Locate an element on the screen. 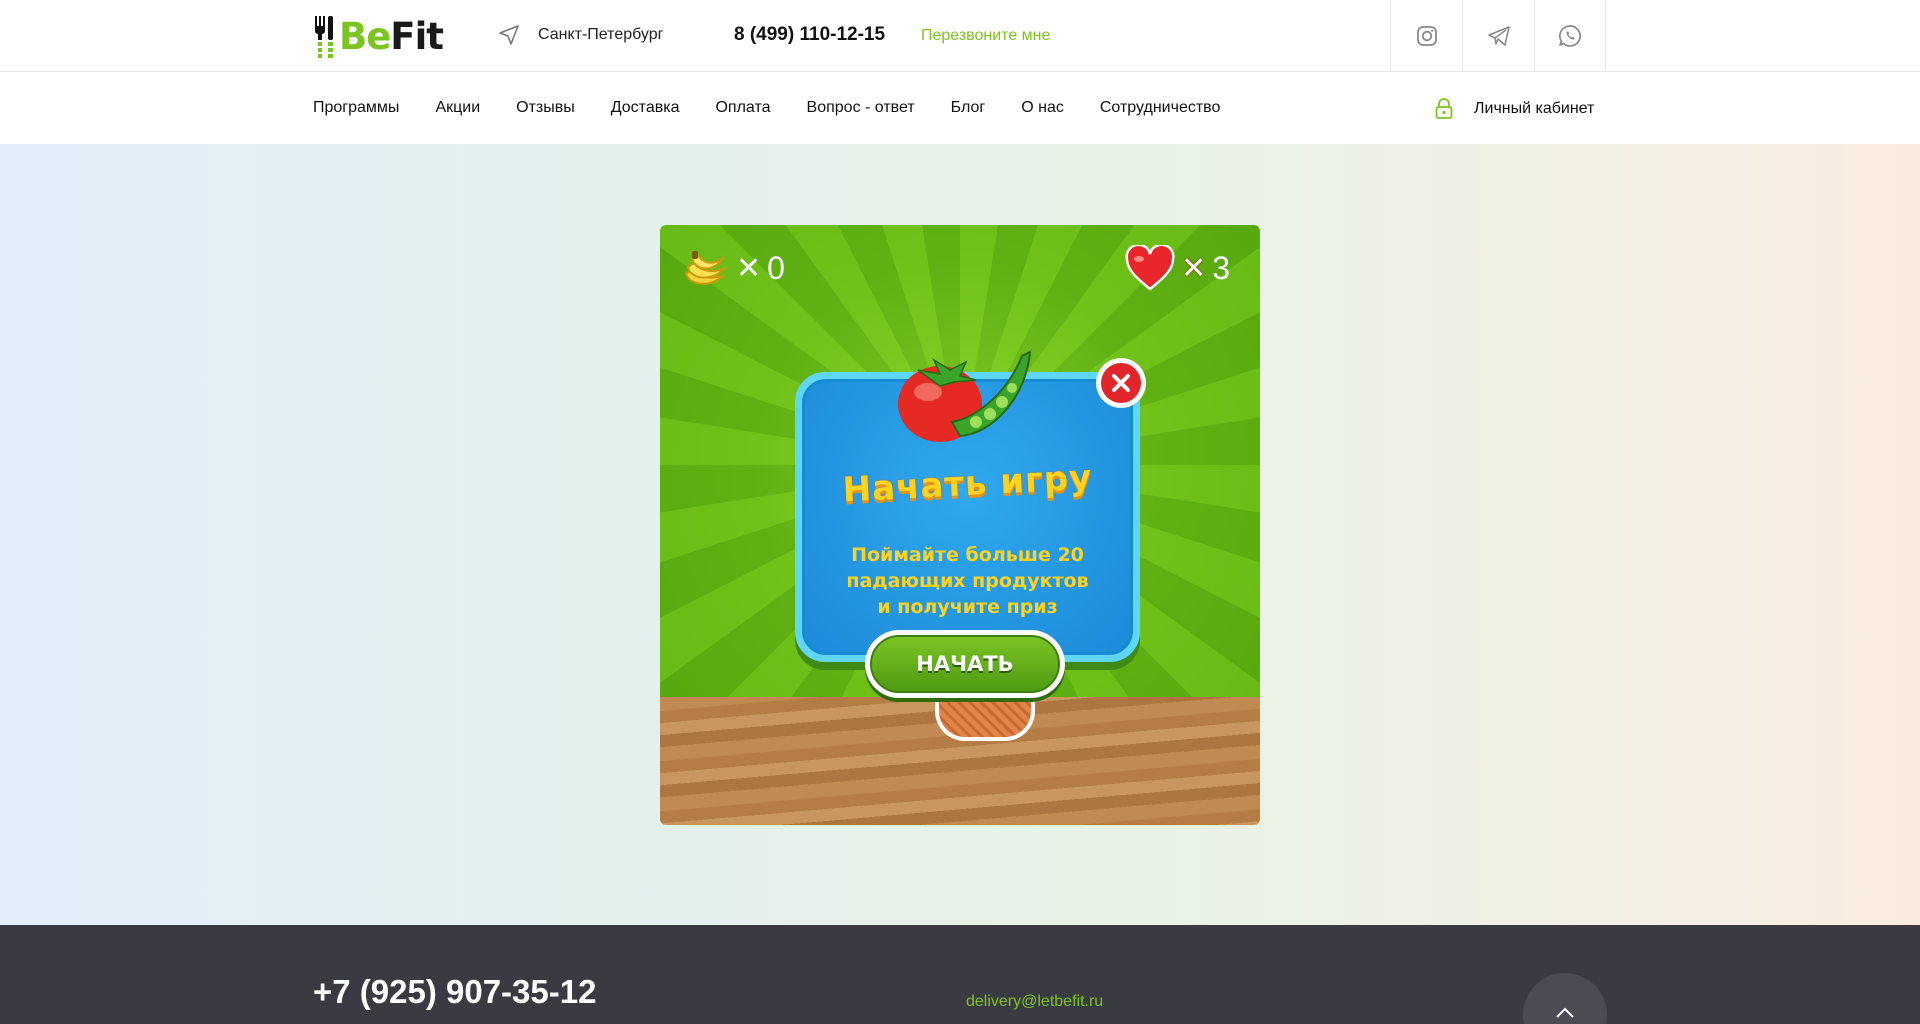 The image size is (1920, 1024). social-links is located at coordinates (1498, 36).